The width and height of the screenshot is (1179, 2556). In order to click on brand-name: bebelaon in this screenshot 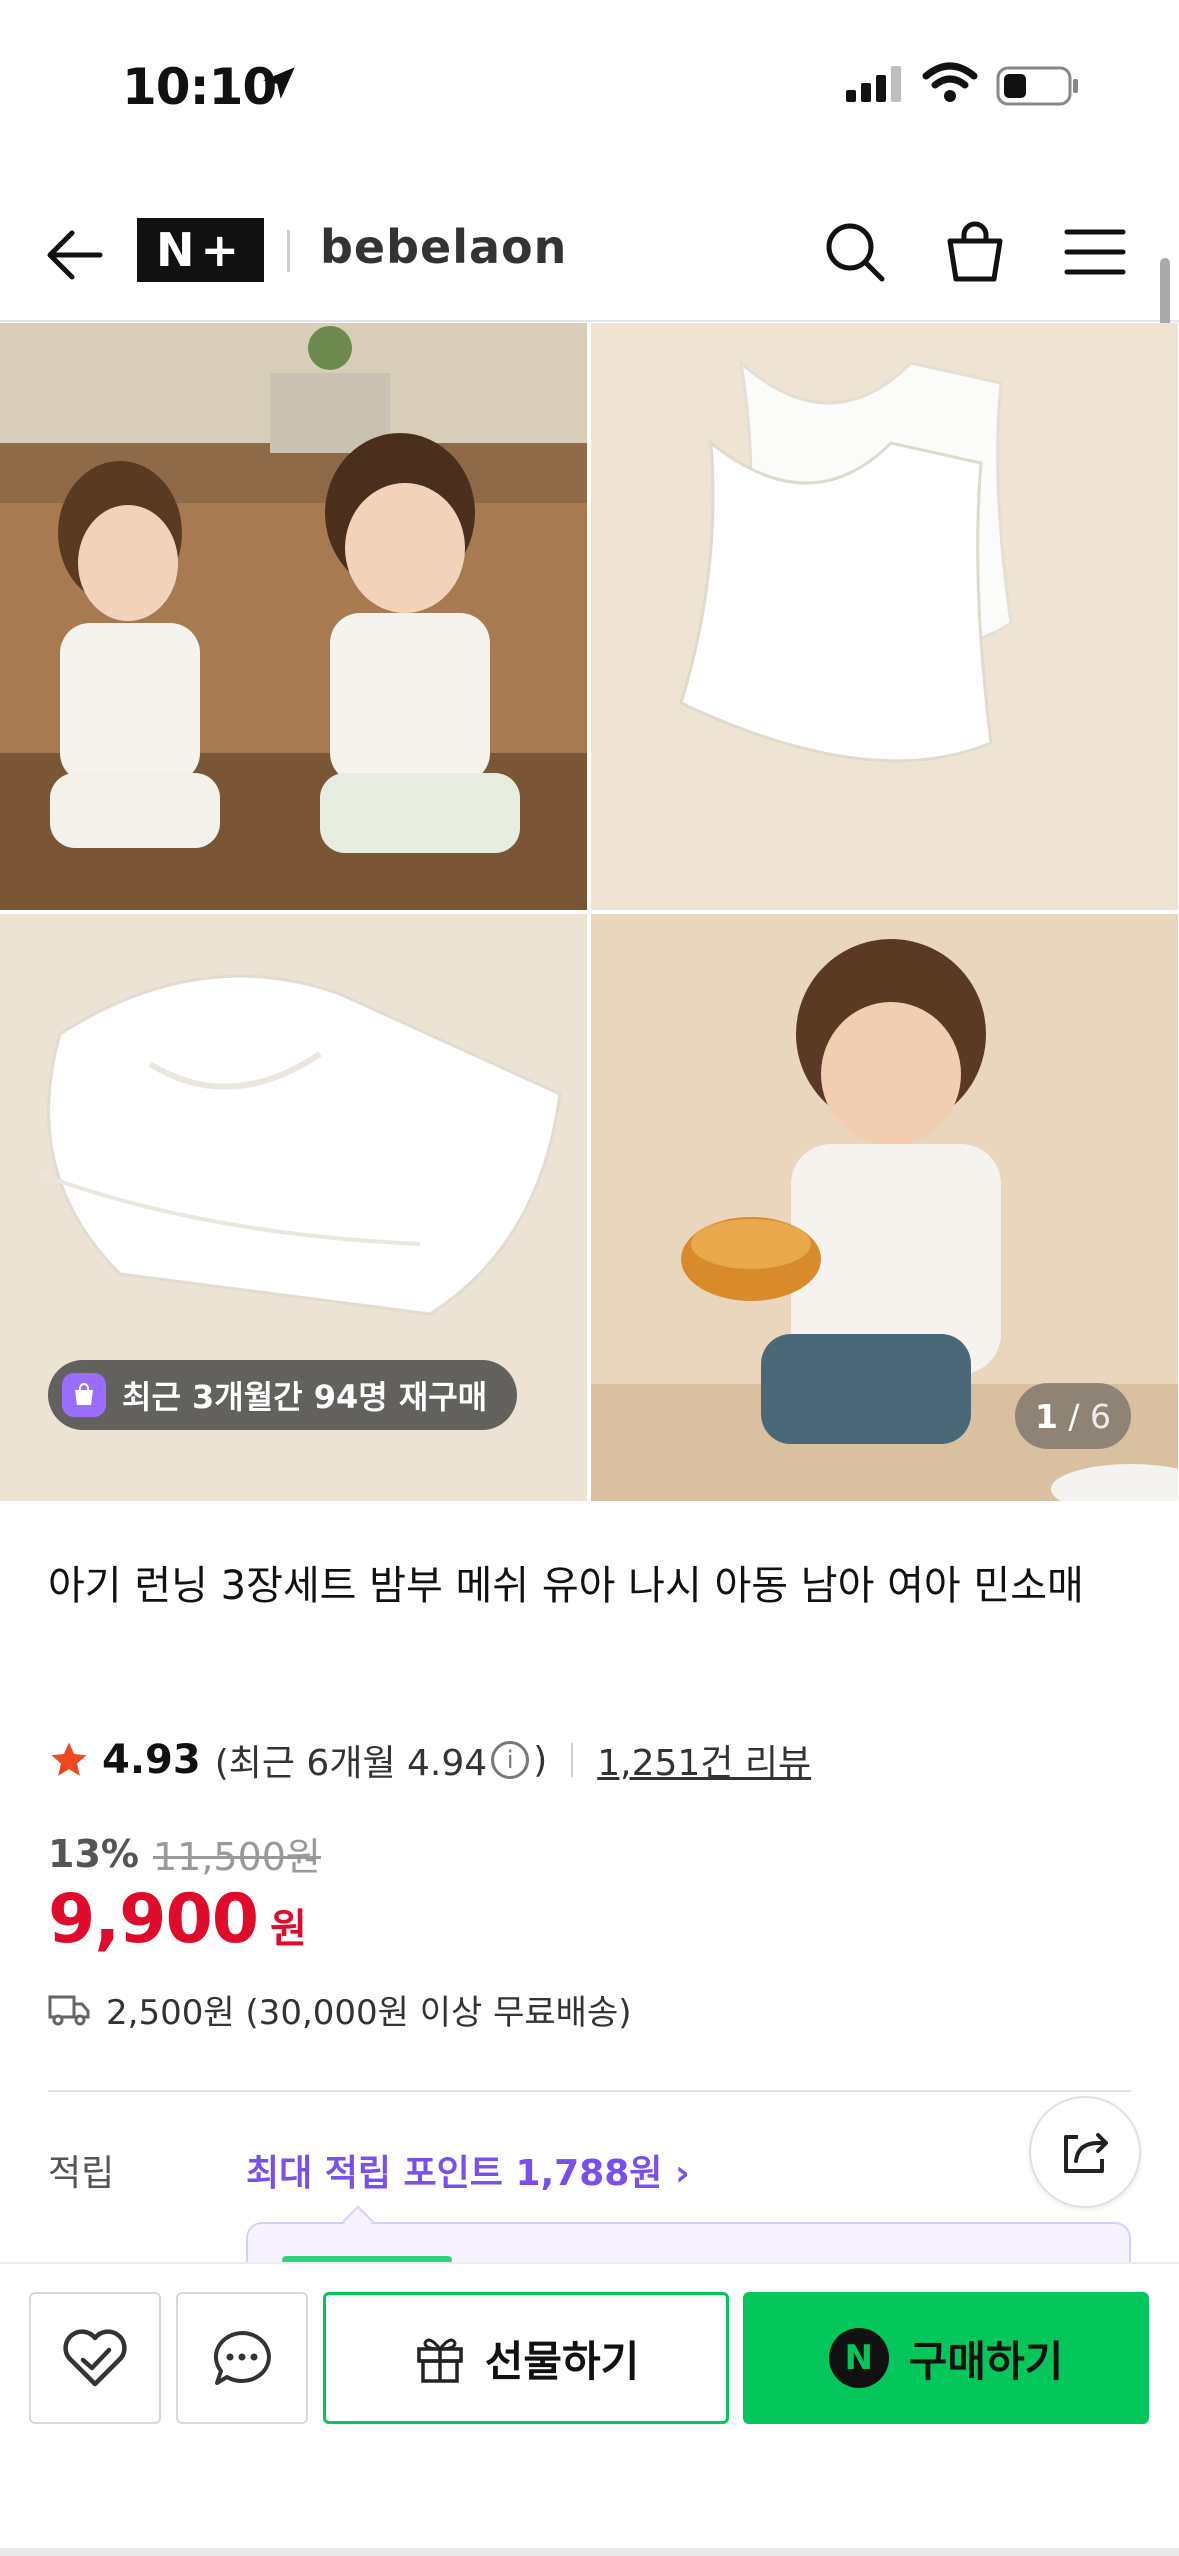, I will do `click(443, 247)`.